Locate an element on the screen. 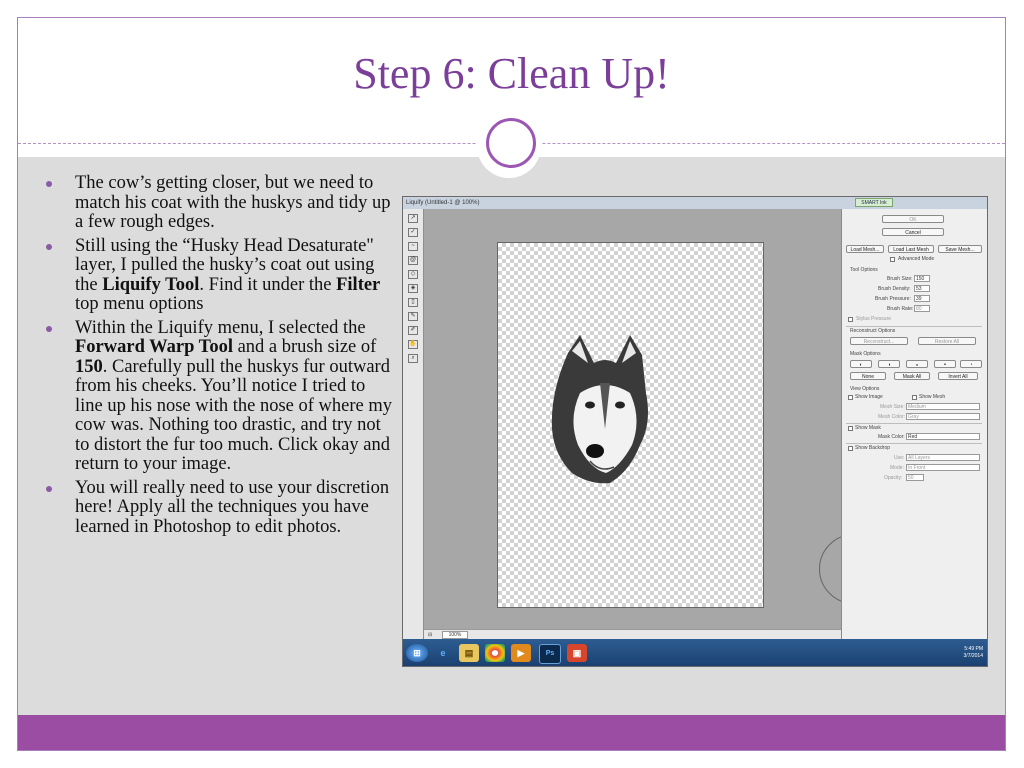  twirl-tool-icon: @ is located at coordinates (413, 260).